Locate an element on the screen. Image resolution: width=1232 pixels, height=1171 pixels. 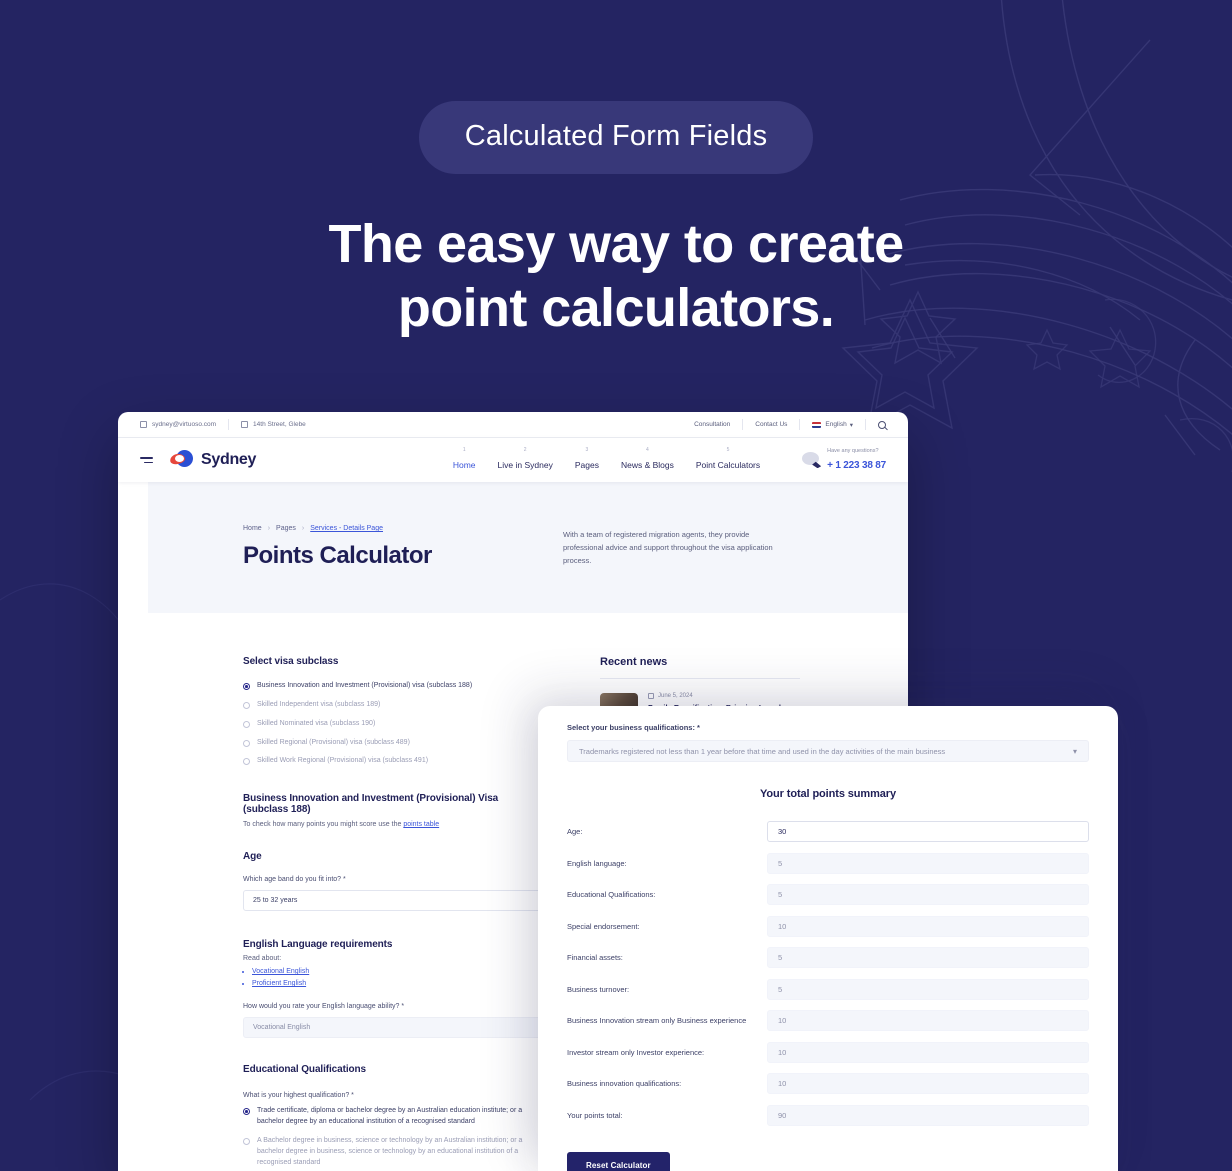
nav-item-number: 1 is located at coordinates (464, 449).